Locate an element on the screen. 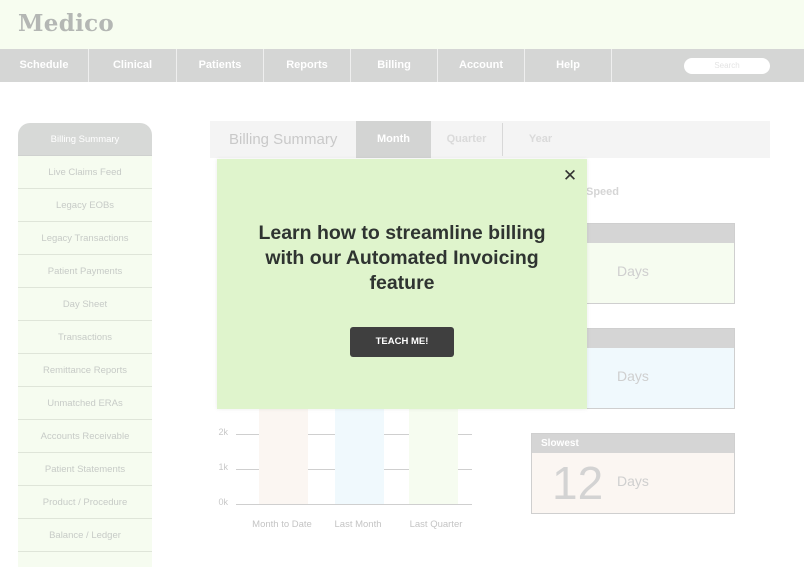  nav-help: Help is located at coordinates (568, 65).